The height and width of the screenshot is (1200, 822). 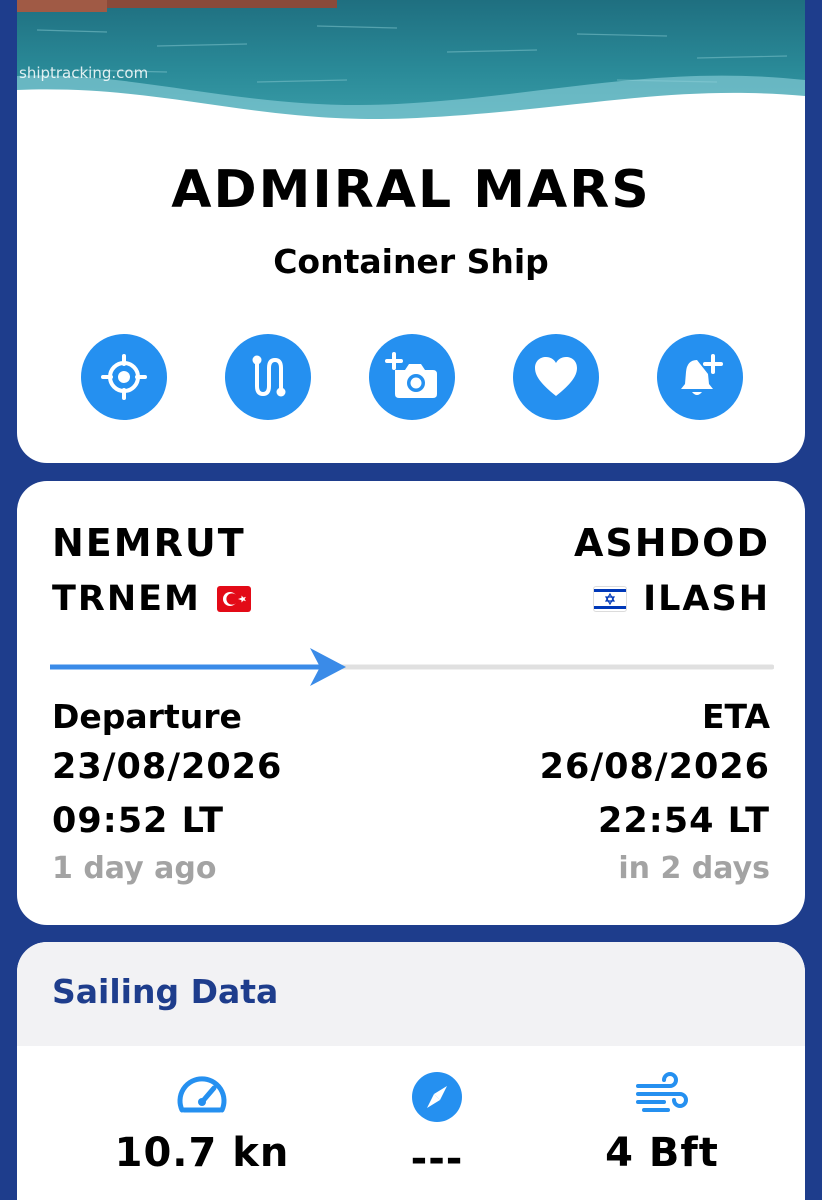 I want to click on origin-port-code: TRNEM, so click(x=126, y=599).